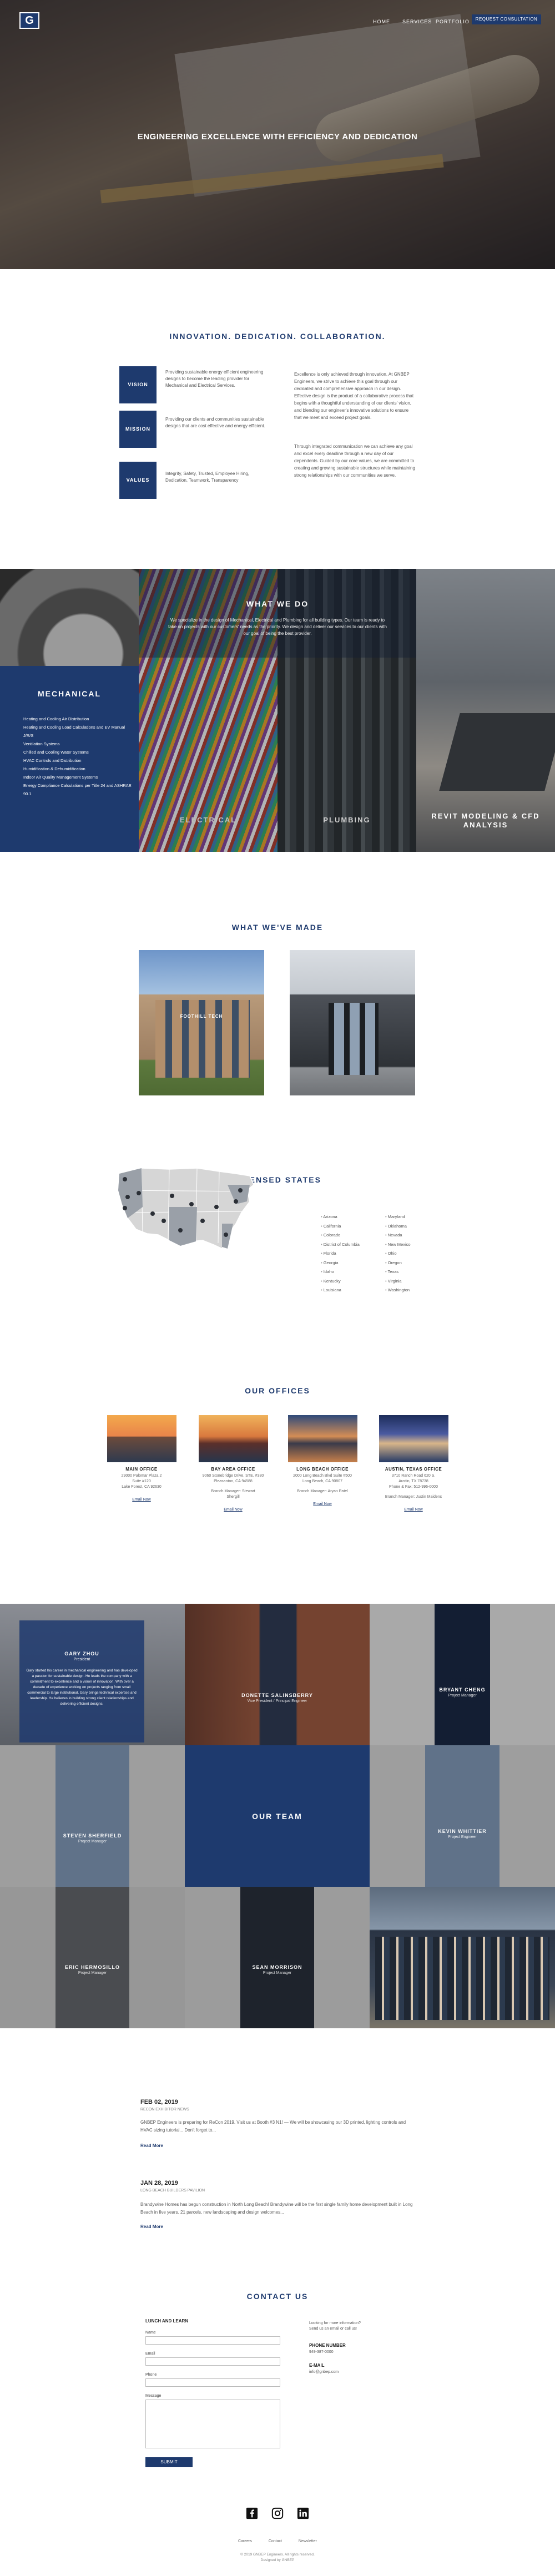 The width and height of the screenshot is (555, 2576). I want to click on credit: Designed by GNBEP, so click(277, 2560).